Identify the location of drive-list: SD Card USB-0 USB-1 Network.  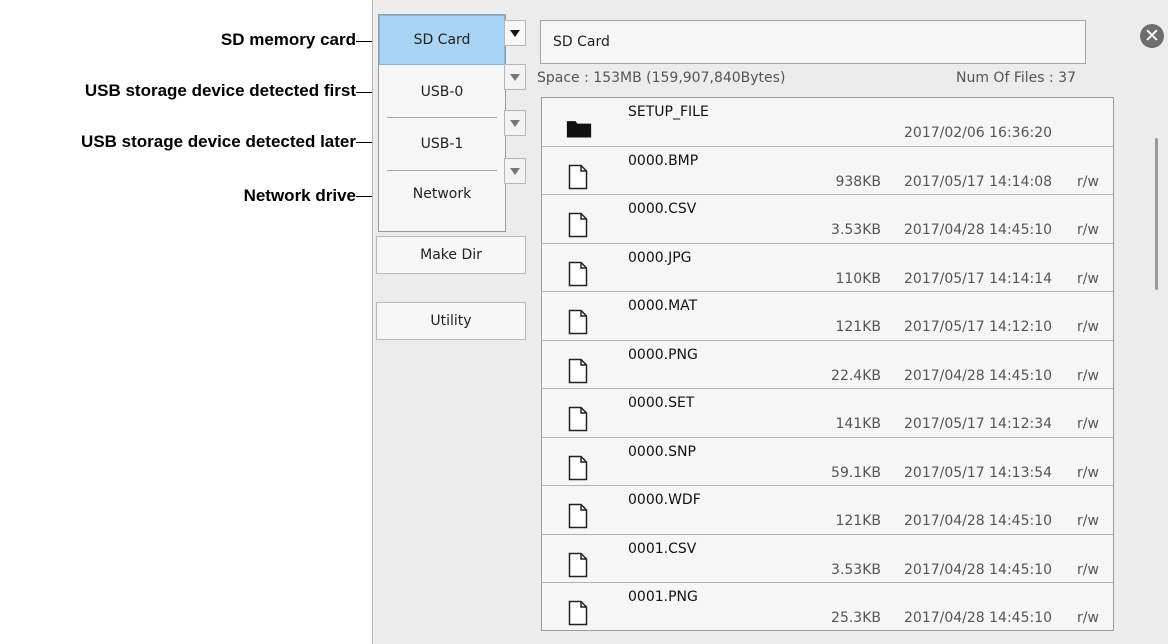
(442, 123).